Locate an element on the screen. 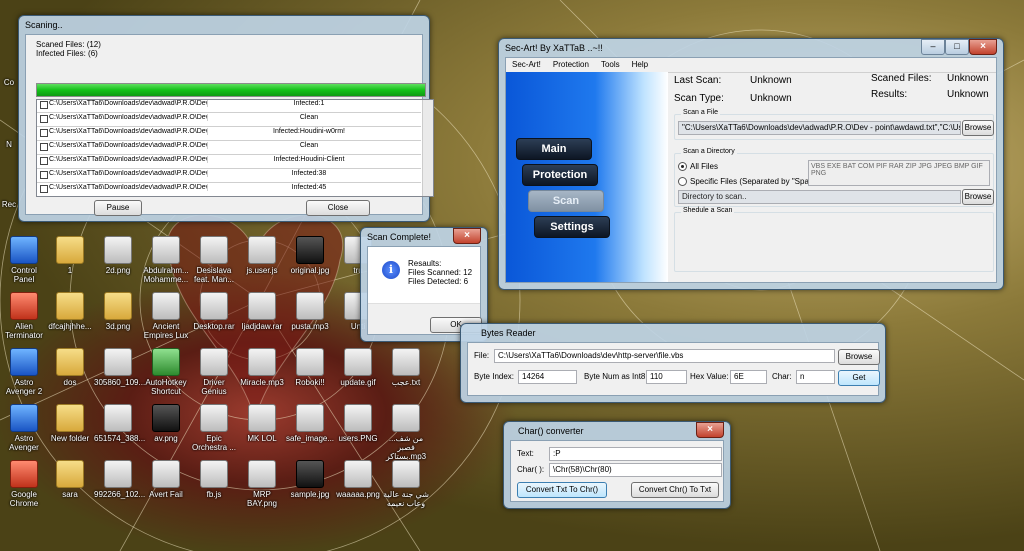  pause-button: Pause is located at coordinates (118, 208).